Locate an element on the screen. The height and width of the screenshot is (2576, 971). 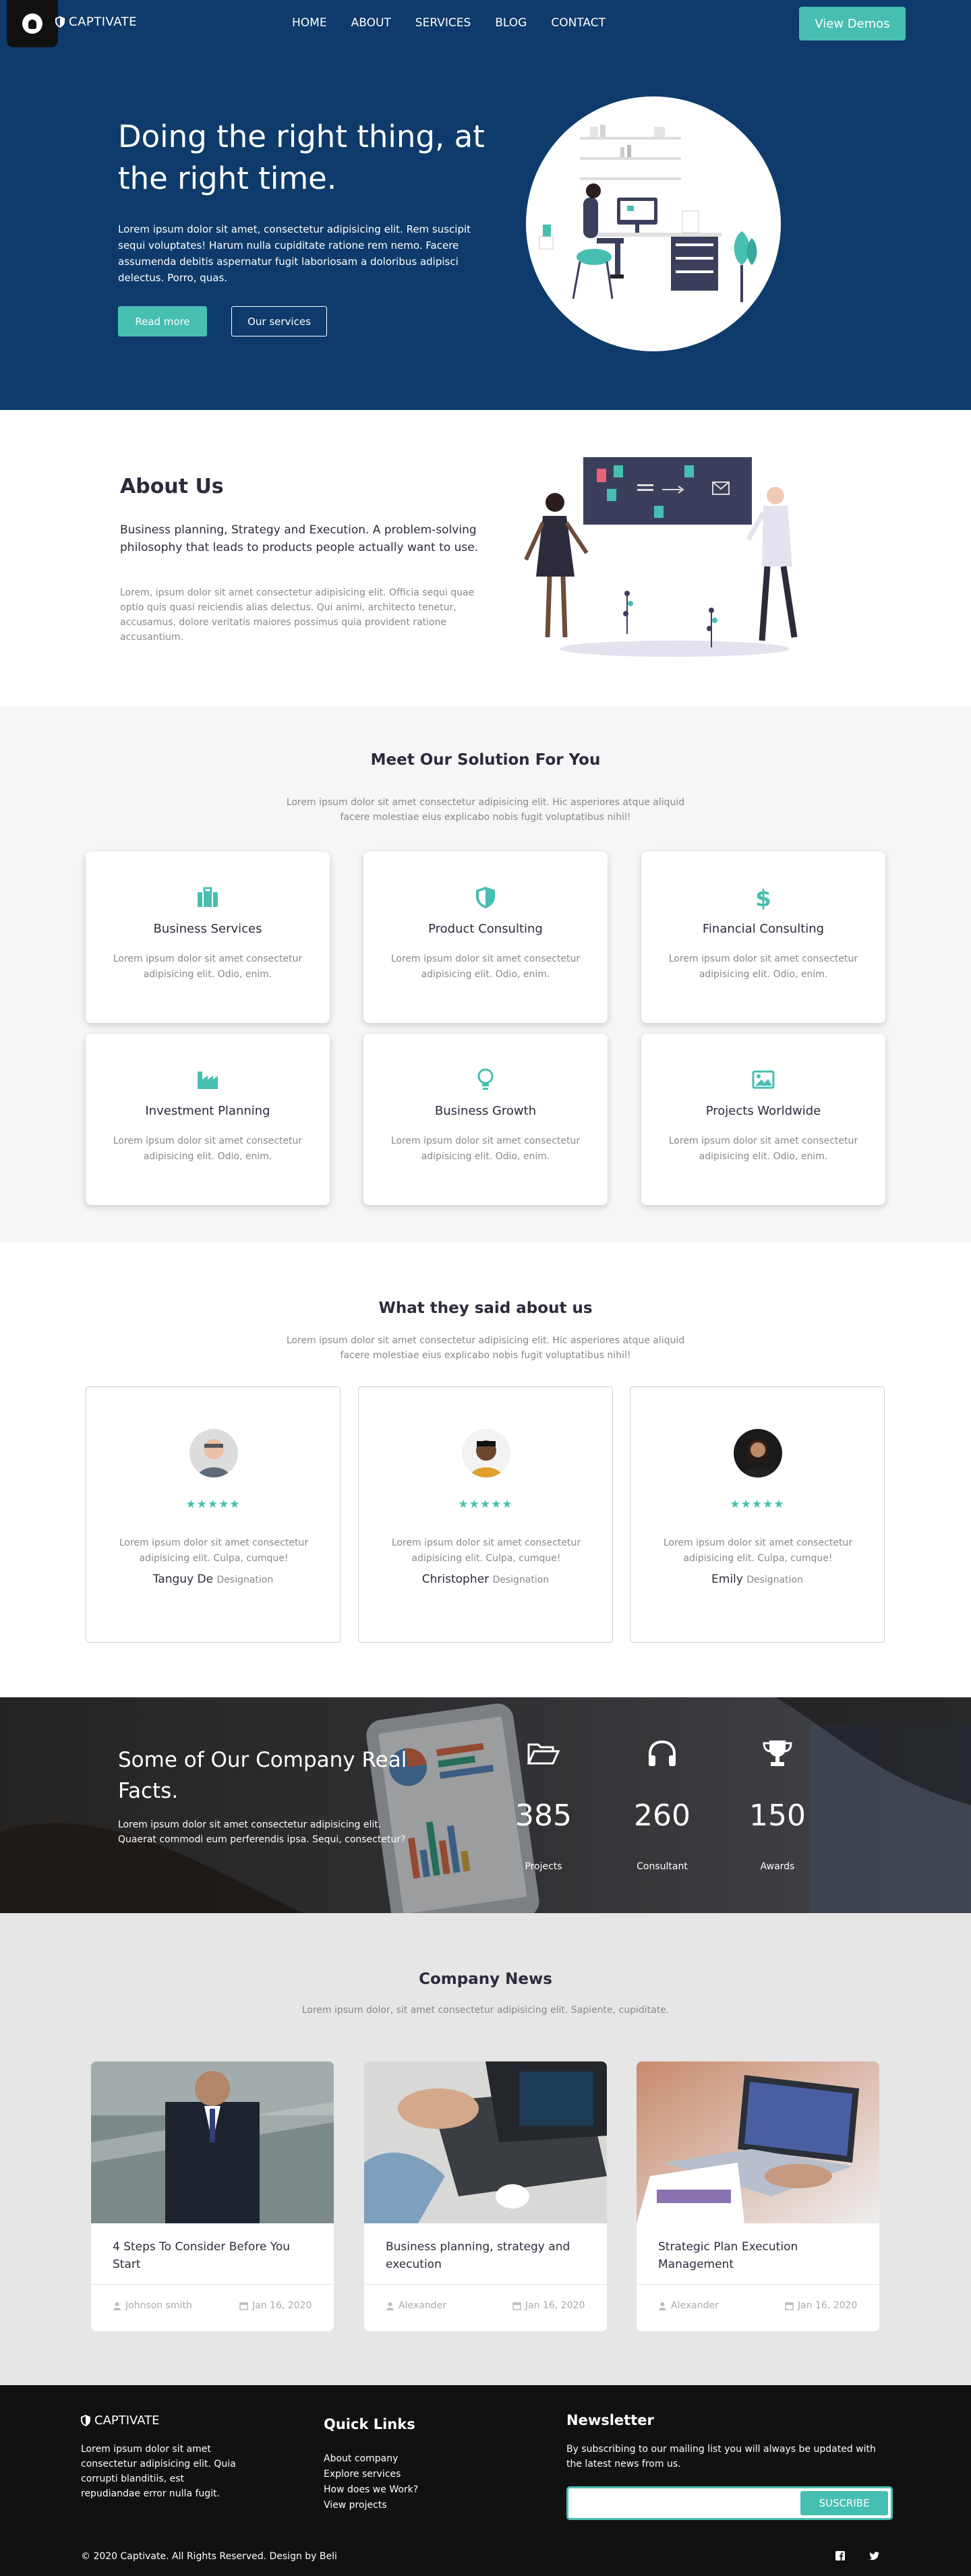
news-date: Jan 16, 2020 is located at coordinates (548, 2305).